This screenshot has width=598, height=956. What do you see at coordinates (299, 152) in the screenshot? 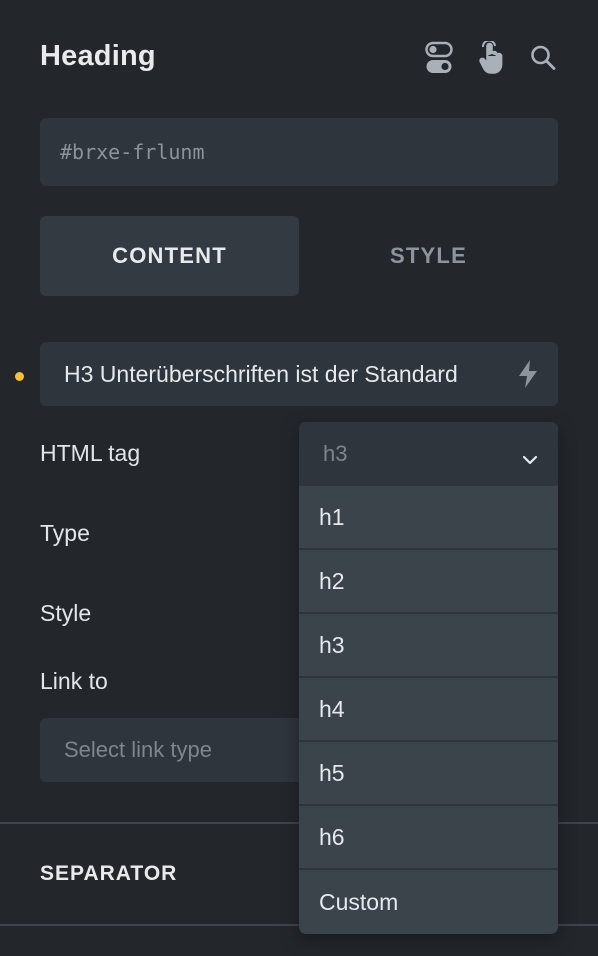
I see `element-id-field: #brxe-frlunm` at bounding box center [299, 152].